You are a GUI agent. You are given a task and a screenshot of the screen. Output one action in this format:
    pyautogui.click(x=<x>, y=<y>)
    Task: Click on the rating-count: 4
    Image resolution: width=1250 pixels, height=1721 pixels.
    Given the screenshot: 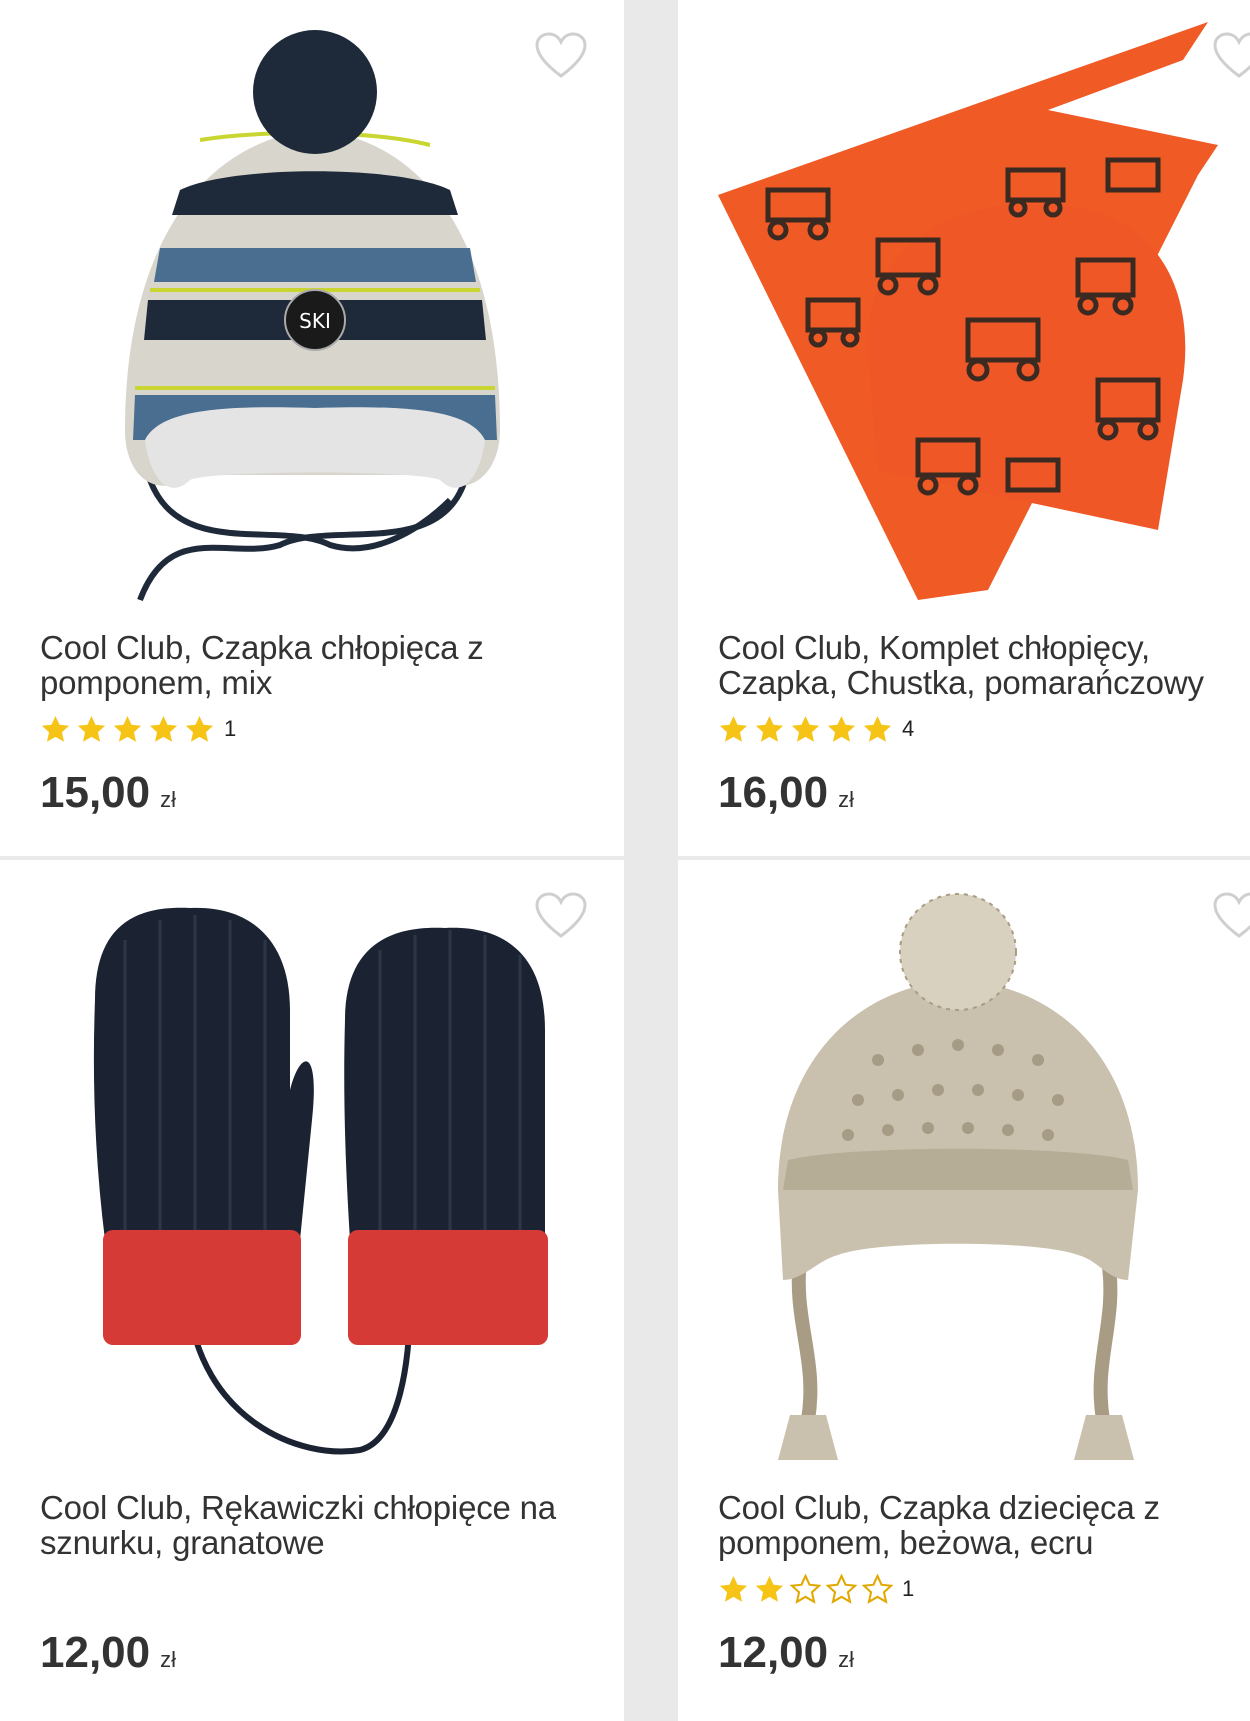 What is the action you would take?
    pyautogui.click(x=908, y=728)
    